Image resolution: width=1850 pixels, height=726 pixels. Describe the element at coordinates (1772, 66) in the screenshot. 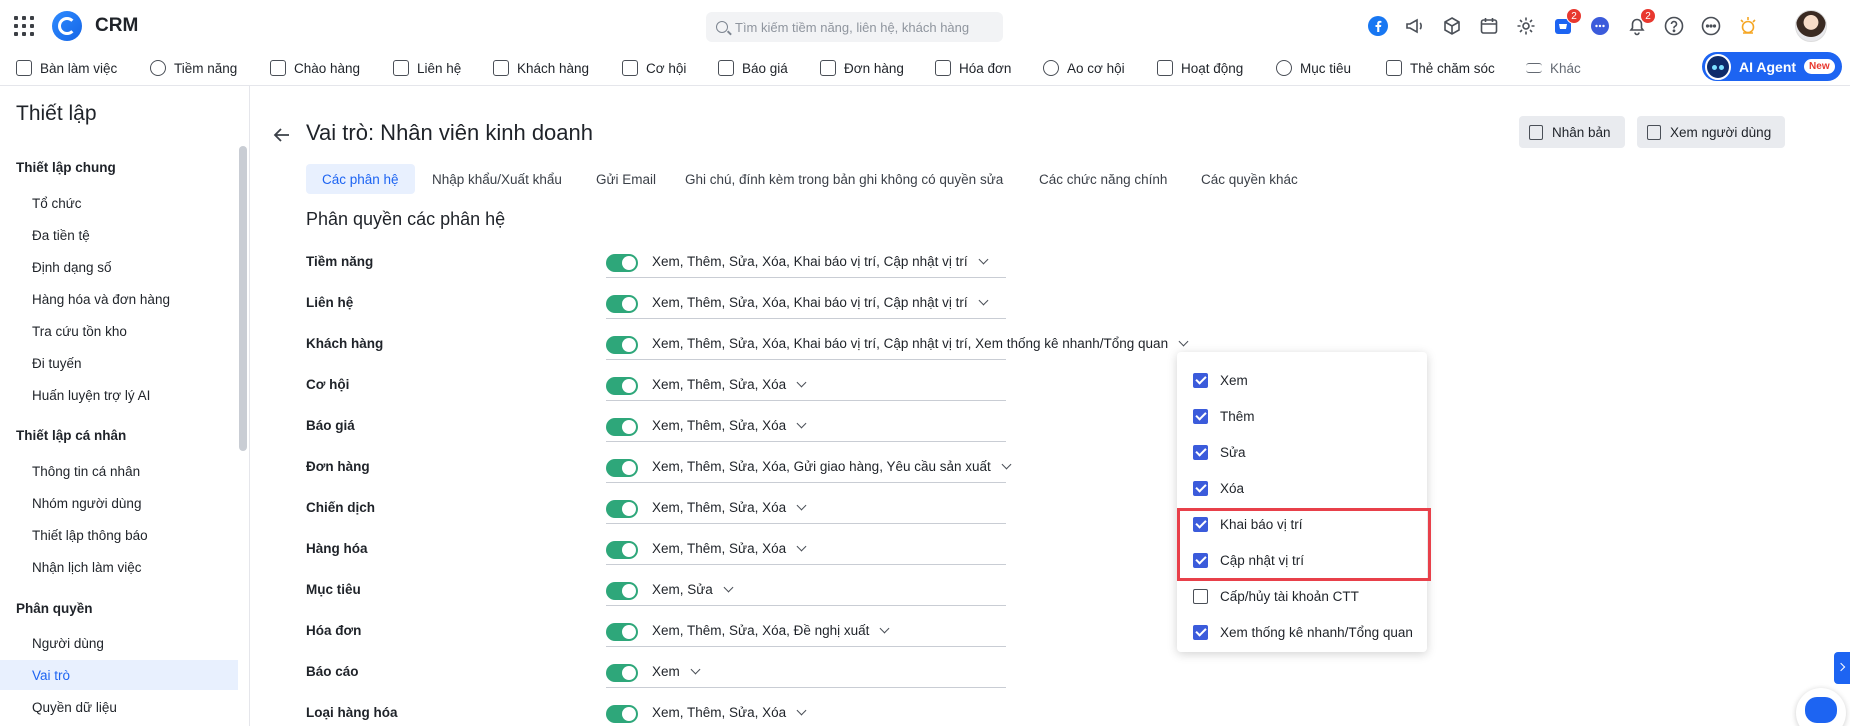

I see `ai-agent-button: AI Agent New` at that location.